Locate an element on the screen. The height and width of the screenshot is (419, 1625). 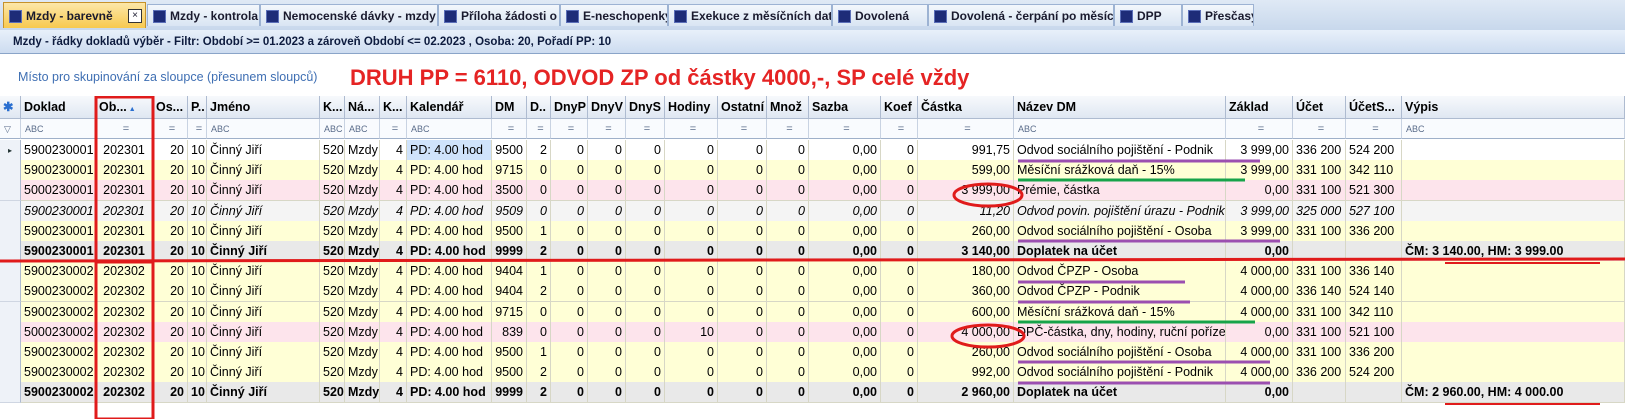
tab-7: Dovolená is located at coordinates (880, 15).